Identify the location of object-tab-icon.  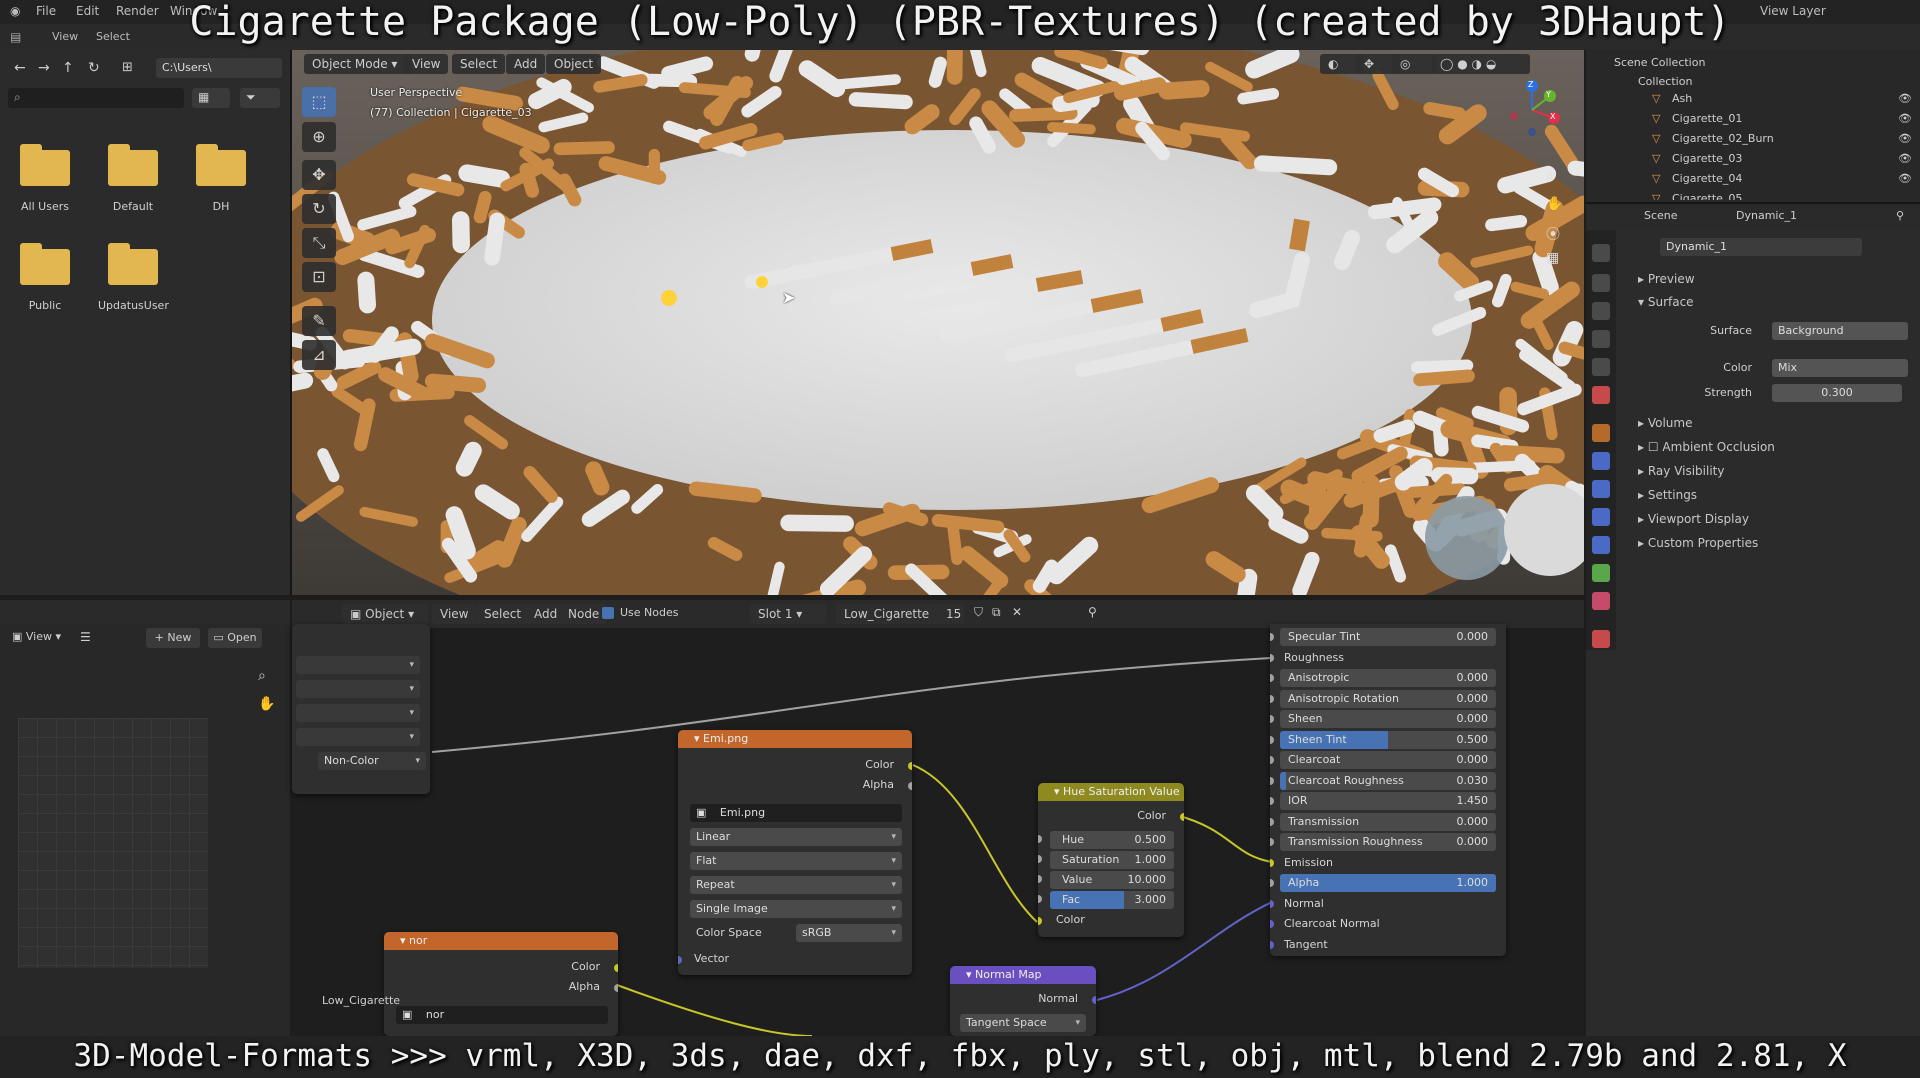
(1601, 433).